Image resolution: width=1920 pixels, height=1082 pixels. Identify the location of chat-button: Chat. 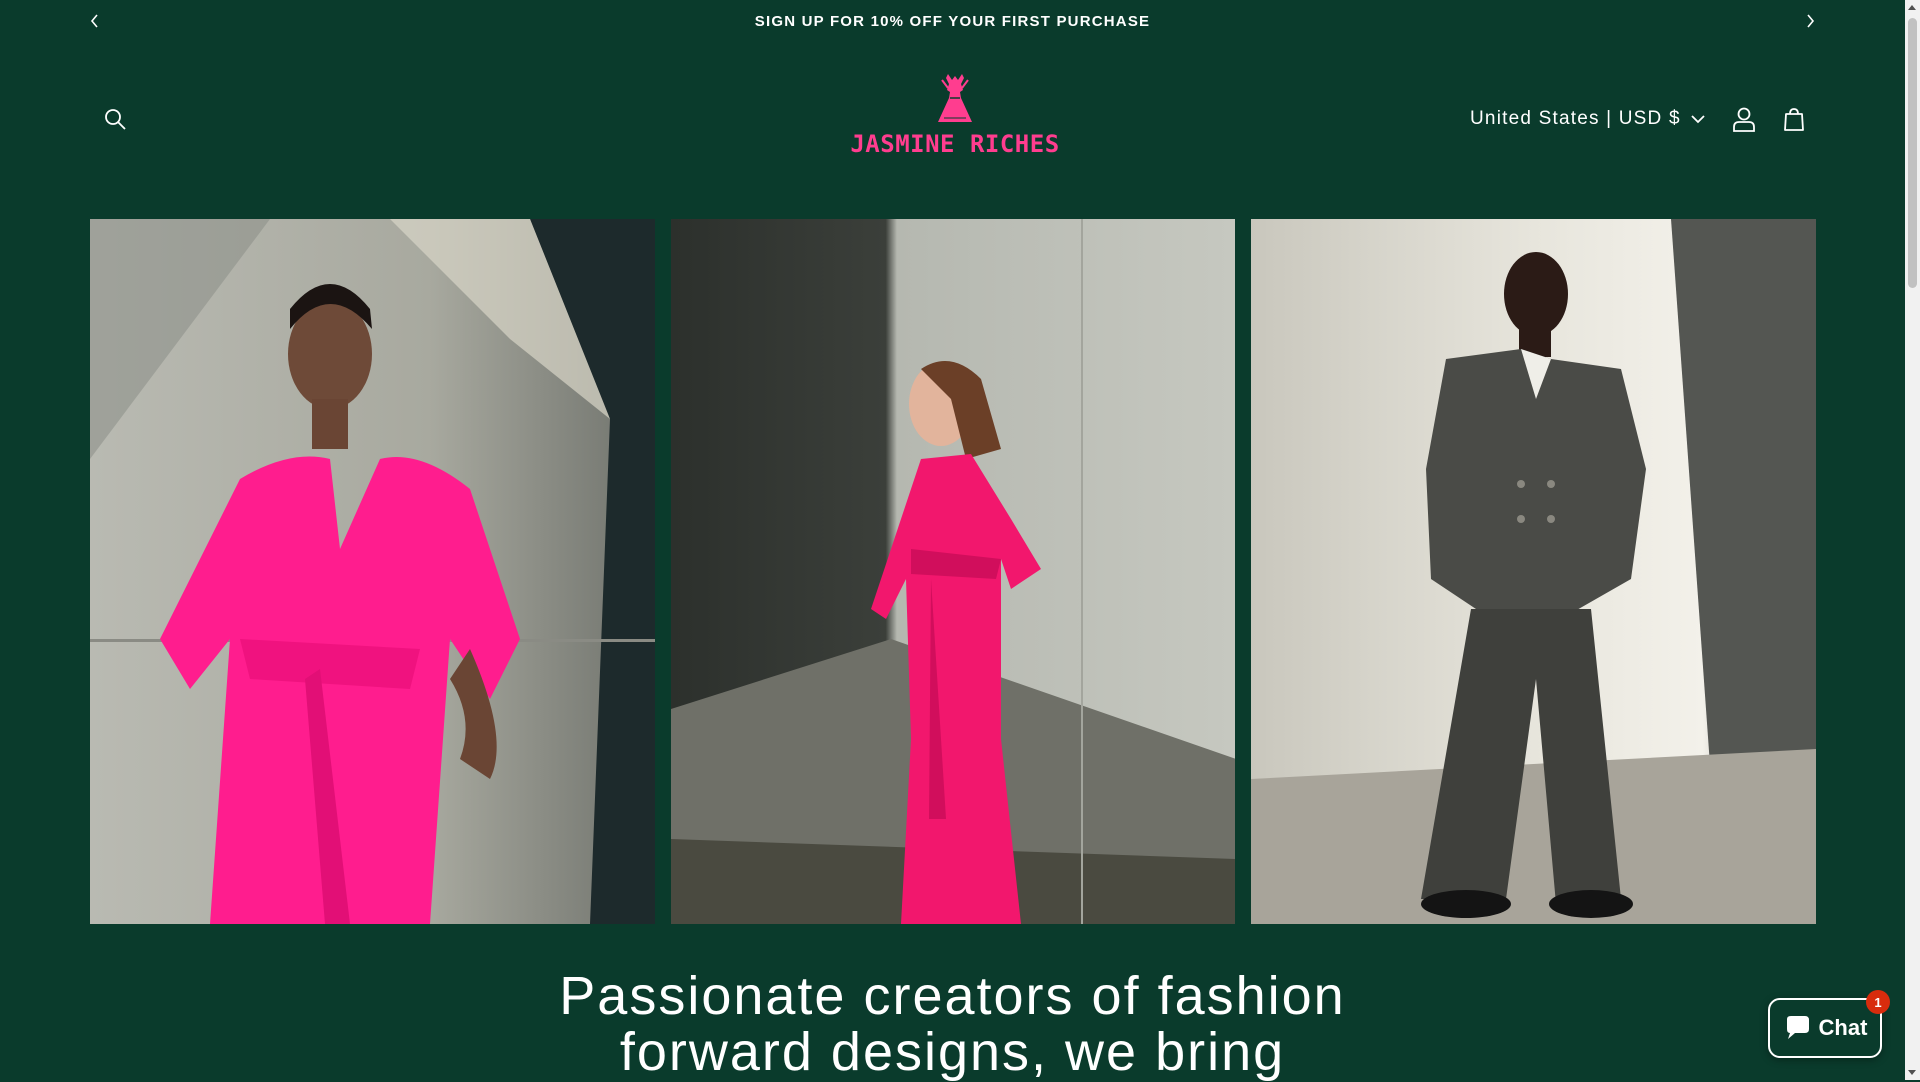
(1825, 1028).